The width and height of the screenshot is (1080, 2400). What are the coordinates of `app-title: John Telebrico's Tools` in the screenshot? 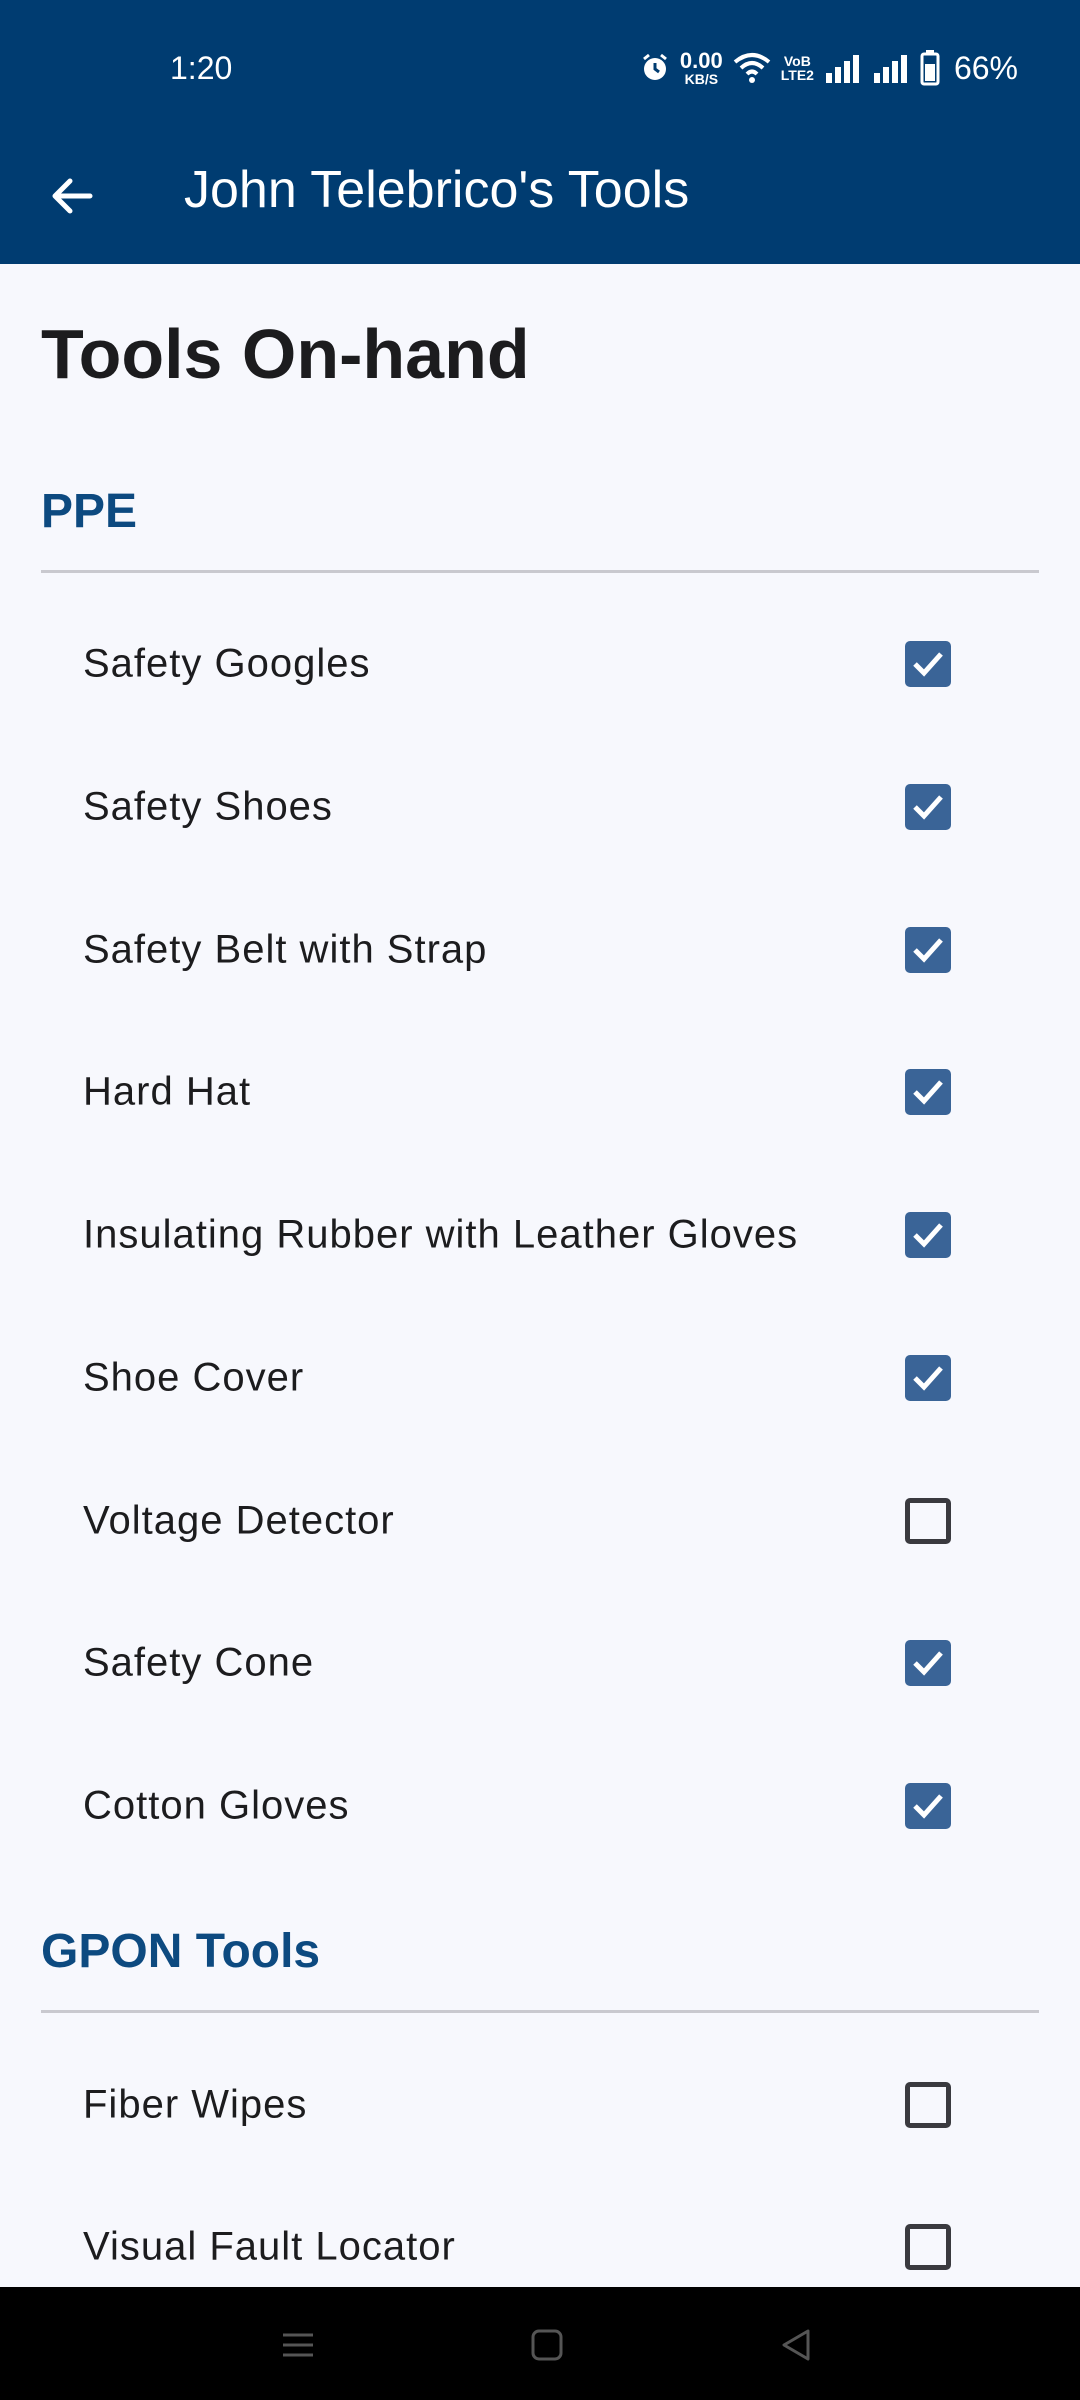 It's located at (437, 190).